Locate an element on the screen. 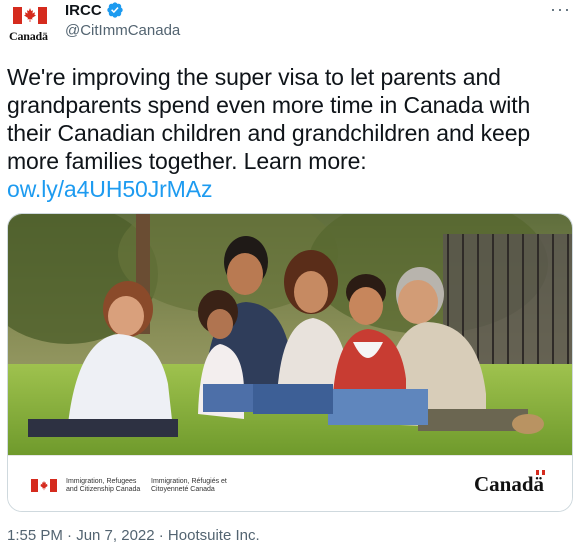 The width and height of the screenshot is (581, 553). canada-wordmark: Canadä is located at coordinates (509, 483).